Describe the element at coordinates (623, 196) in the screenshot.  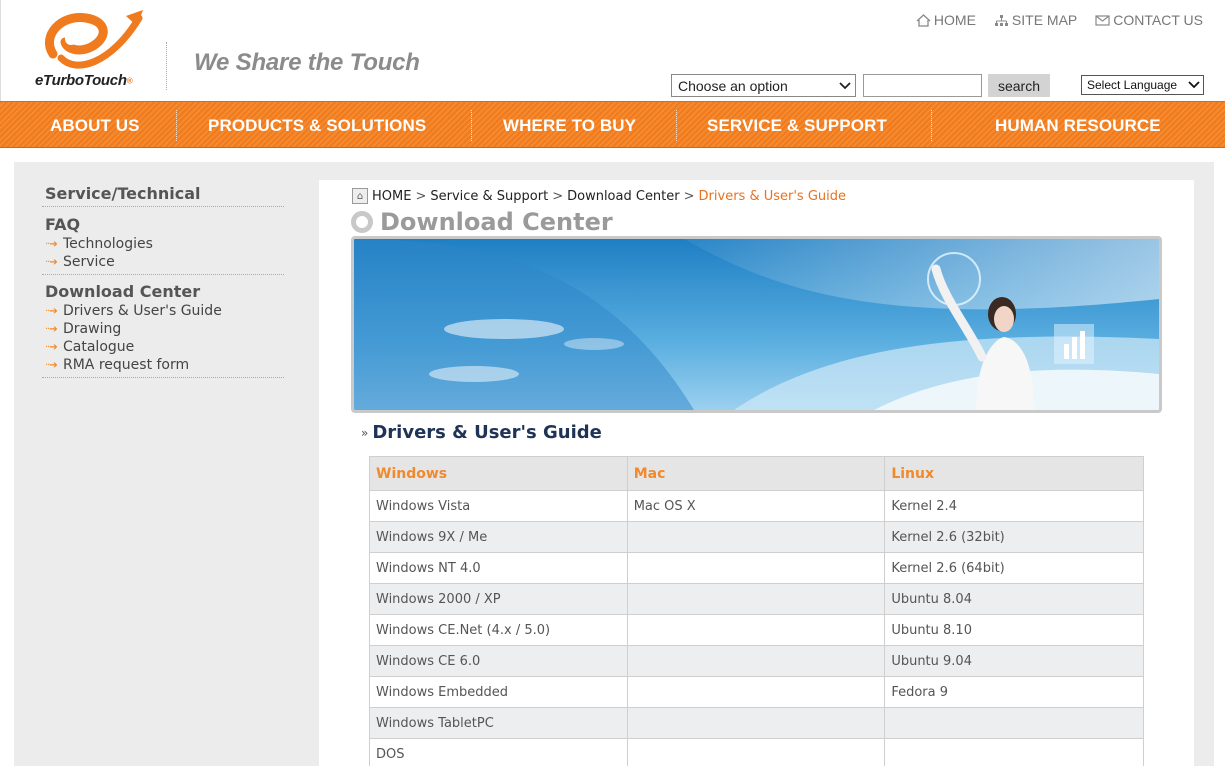
I see `breadcrumb-download-center: Download Center` at that location.